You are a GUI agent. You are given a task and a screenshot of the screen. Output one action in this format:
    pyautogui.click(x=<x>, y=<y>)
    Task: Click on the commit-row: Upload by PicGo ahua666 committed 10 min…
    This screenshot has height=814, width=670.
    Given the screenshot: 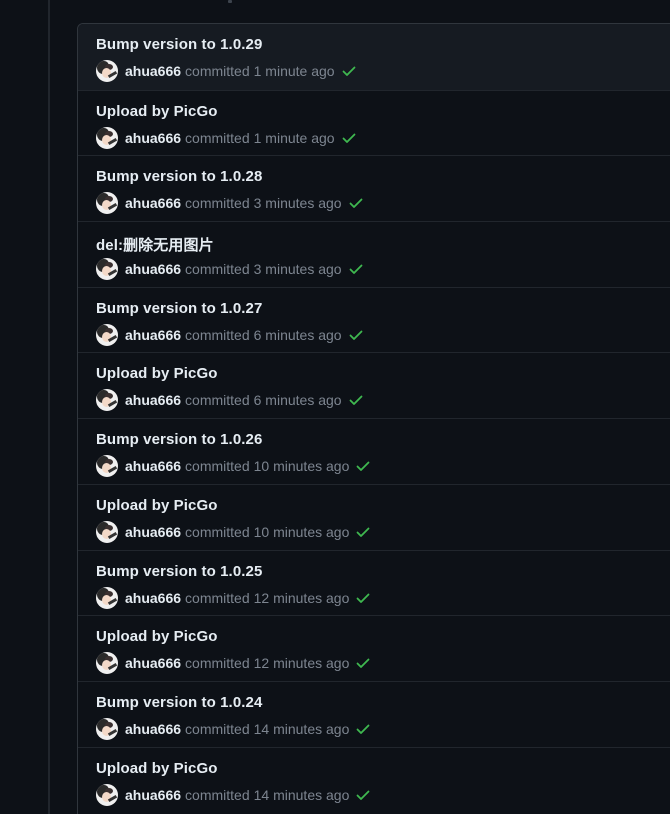 What is the action you would take?
    pyautogui.click(x=374, y=516)
    